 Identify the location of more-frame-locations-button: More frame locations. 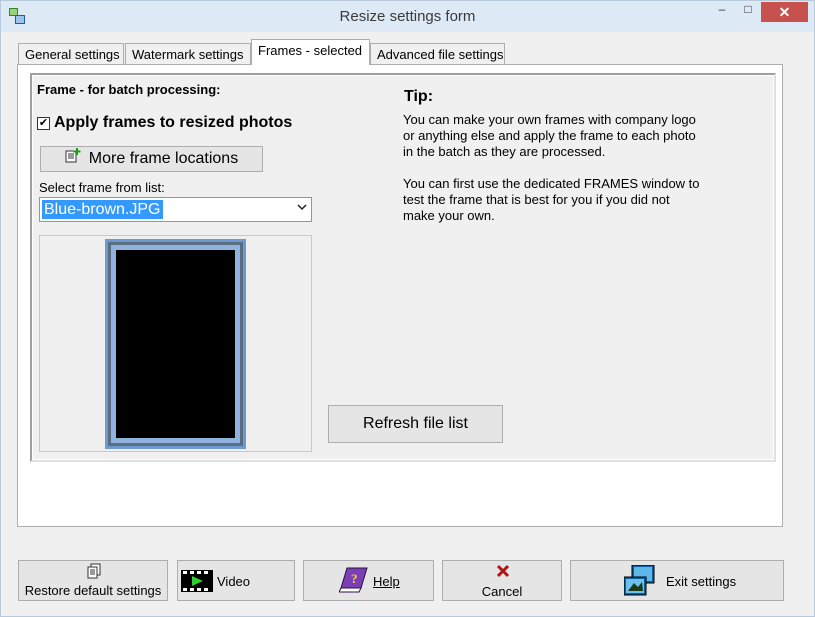
(151, 159).